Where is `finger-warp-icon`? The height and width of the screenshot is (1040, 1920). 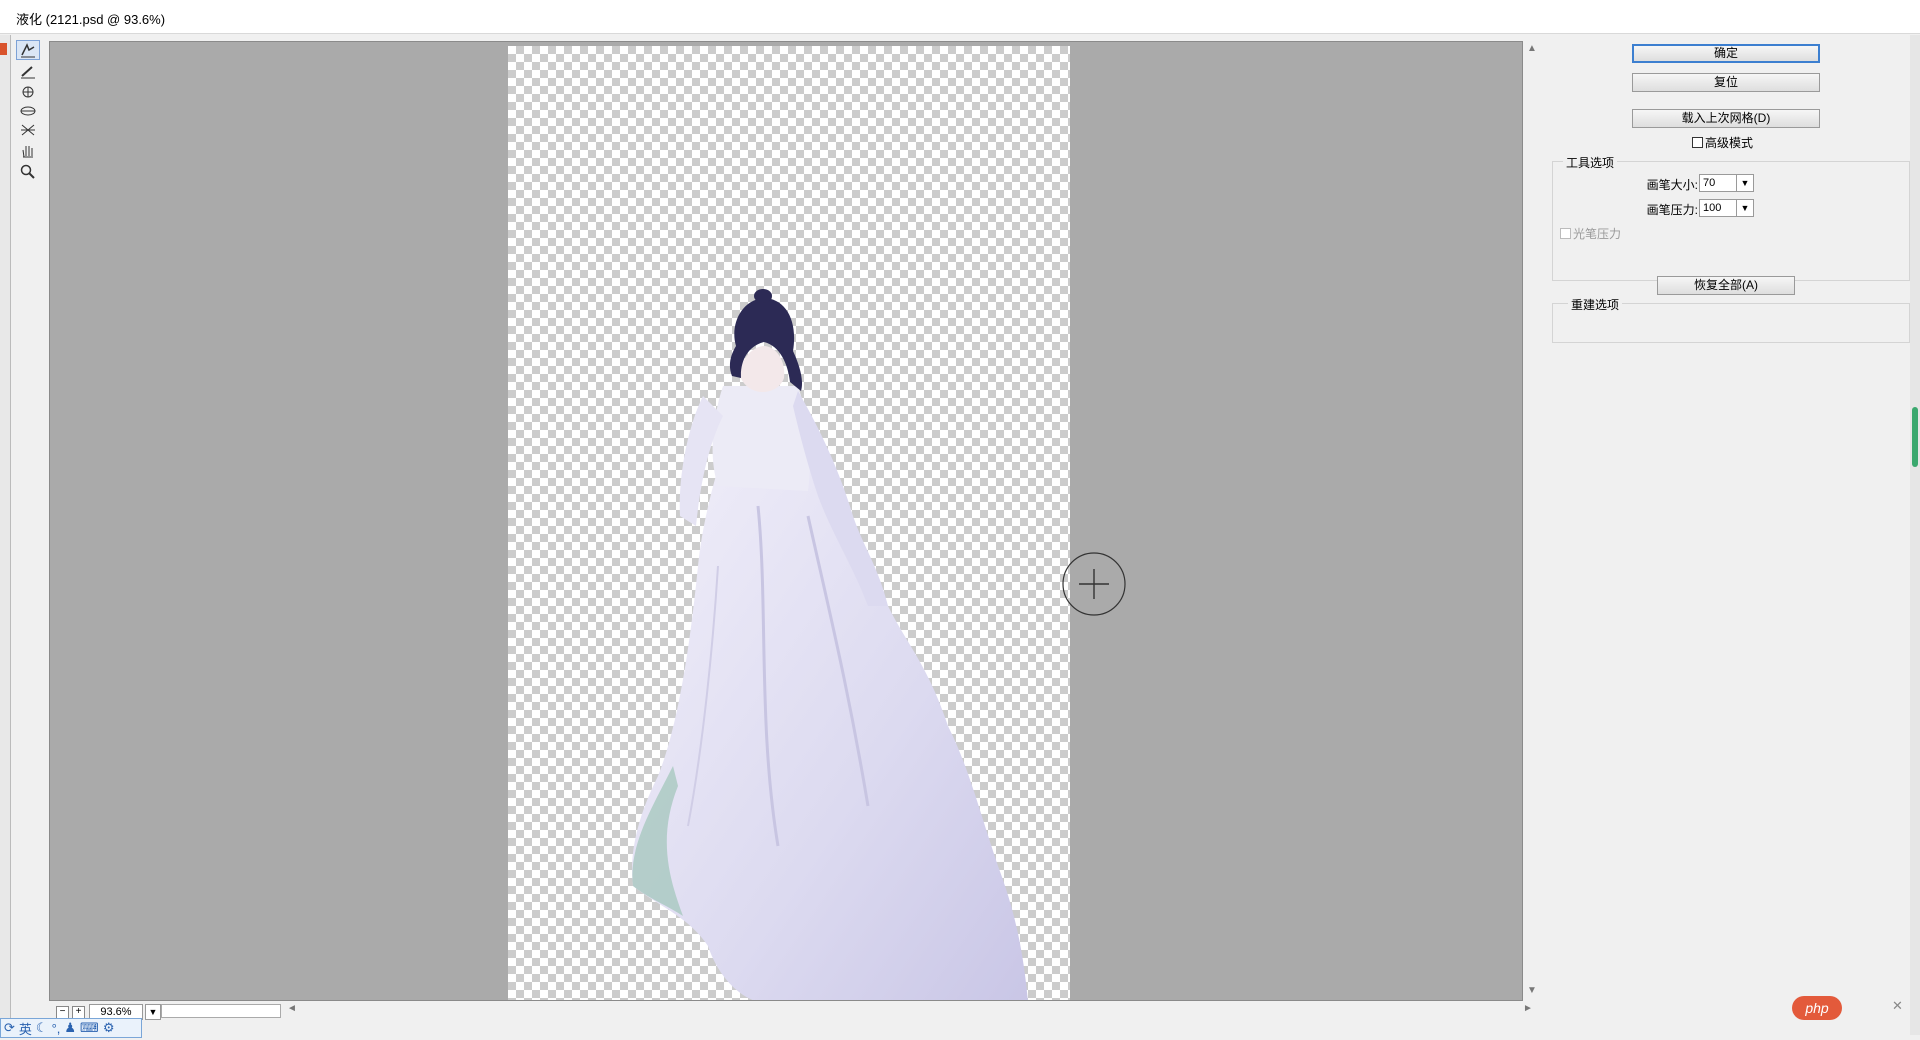
finger-warp-icon is located at coordinates (28, 50).